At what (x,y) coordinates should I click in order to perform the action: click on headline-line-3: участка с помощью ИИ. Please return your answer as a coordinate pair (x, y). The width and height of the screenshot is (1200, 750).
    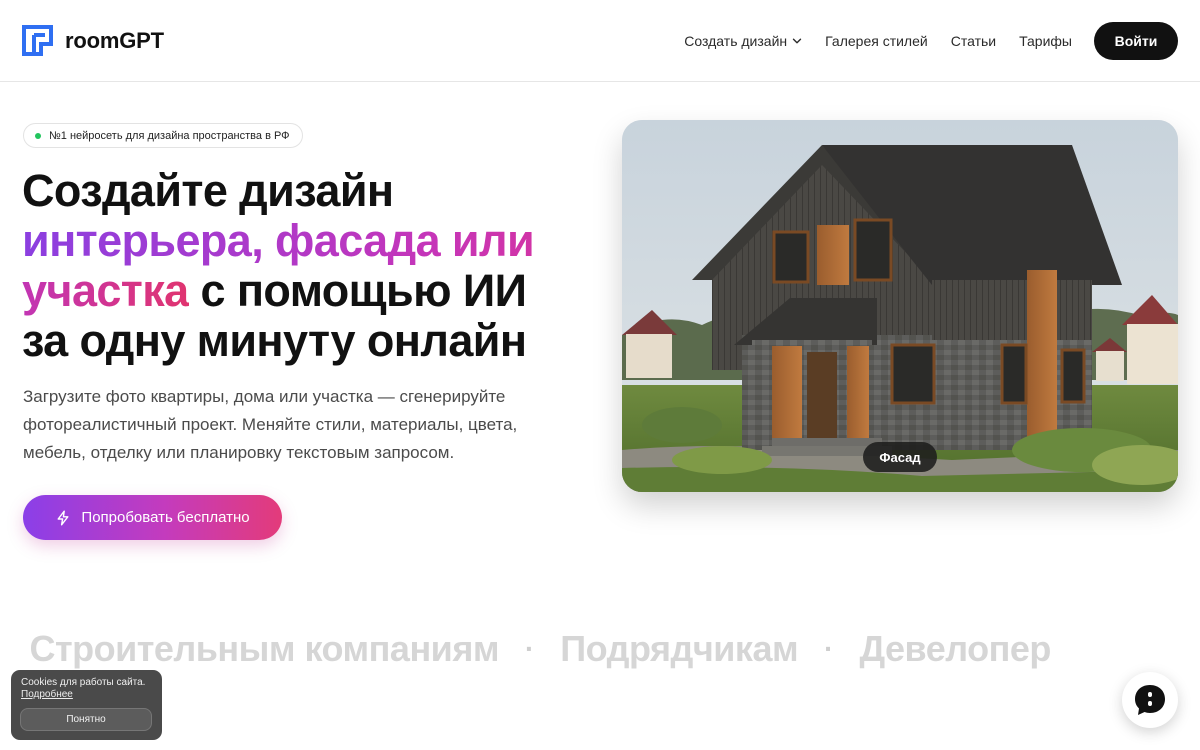
    Looking at the image, I should click on (312, 291).